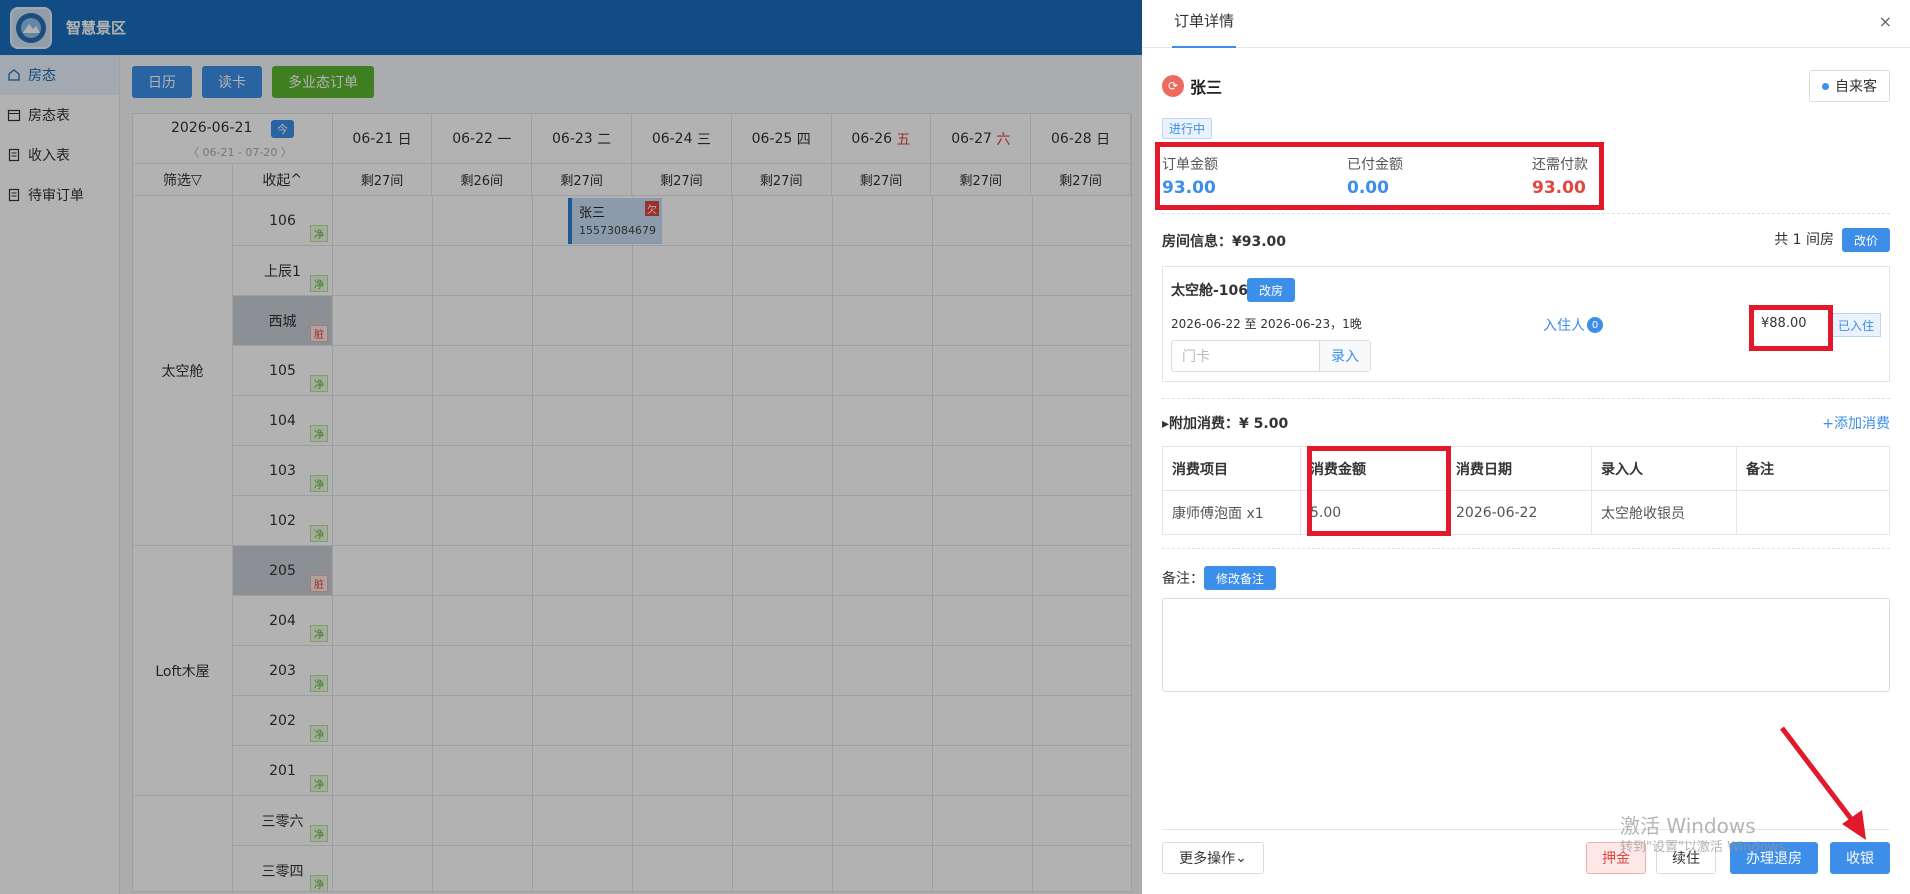 The image size is (1910, 894). What do you see at coordinates (1183, 579) in the screenshot?
I see `remark-label: 备注：` at bounding box center [1183, 579].